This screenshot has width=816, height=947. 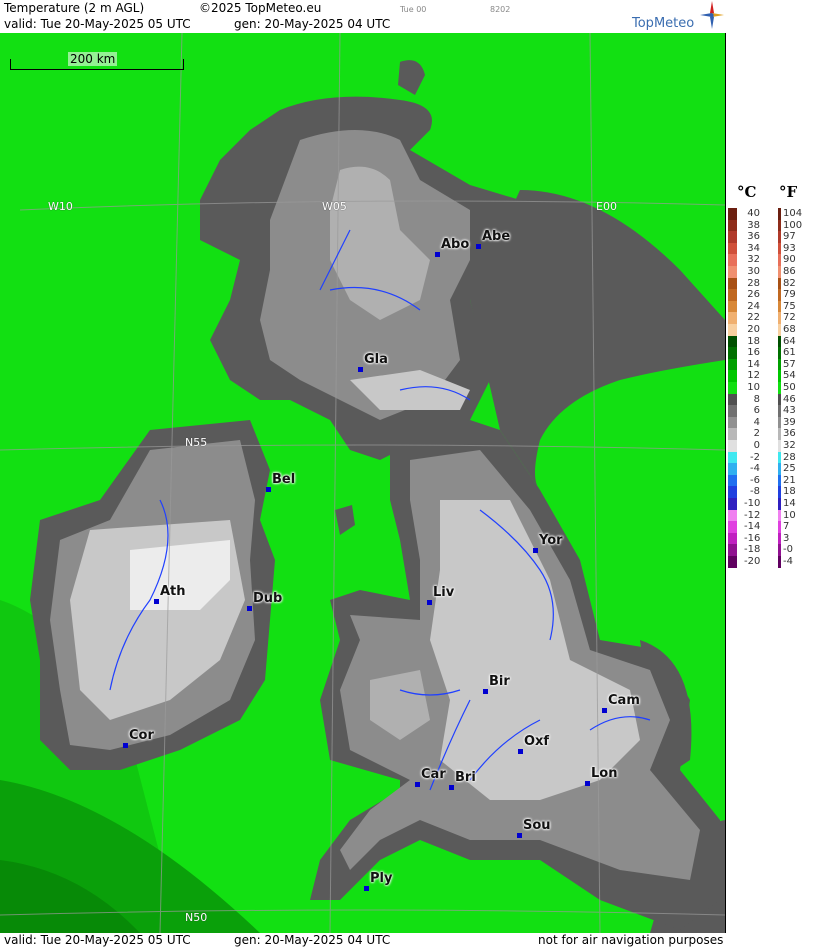 I want to click on legend-fahrenheit-value: 93, so click(x=789, y=248).